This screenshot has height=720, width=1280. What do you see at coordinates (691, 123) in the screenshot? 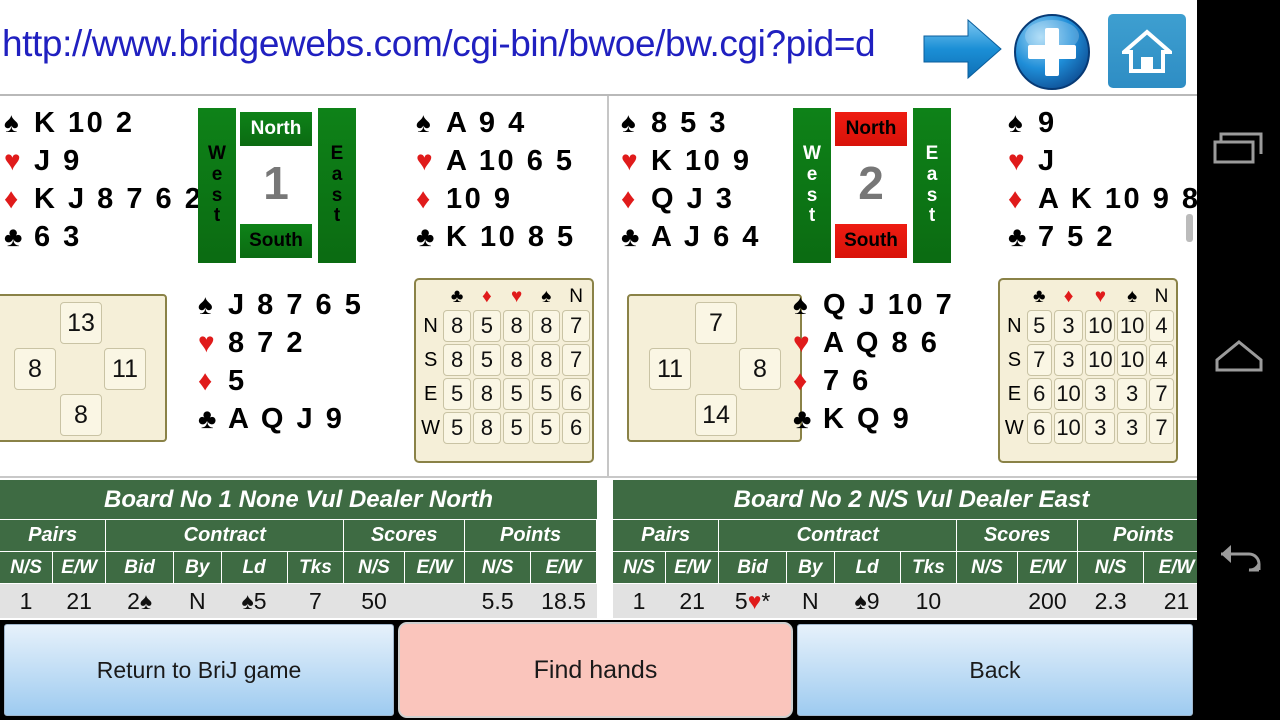
I see `suit-row-spades: ♠ 8 5 3` at bounding box center [691, 123].